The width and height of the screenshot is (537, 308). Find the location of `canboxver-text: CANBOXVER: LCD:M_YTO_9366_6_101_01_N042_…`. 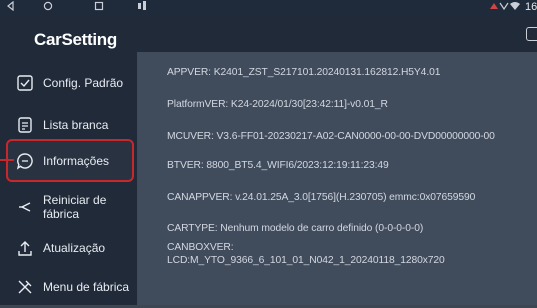

canboxver-text: CANBOXVER: LCD:M_YTO_9366_6_101_01_N042_… is located at coordinates (306, 254).